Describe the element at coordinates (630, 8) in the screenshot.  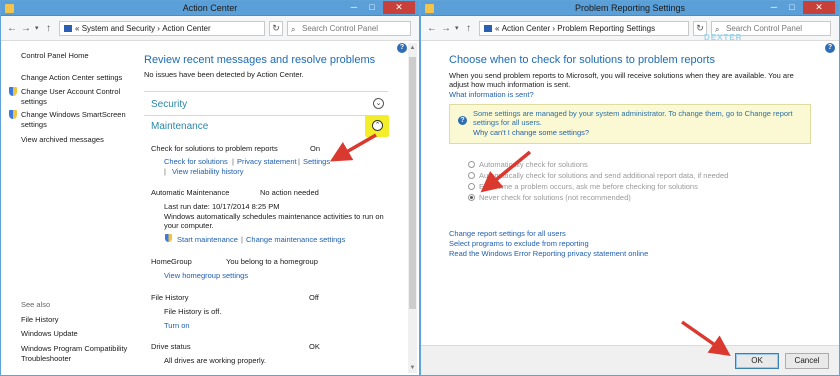
I see `title-bar: Problem Reporting Settings ─ □ ✕` at that location.